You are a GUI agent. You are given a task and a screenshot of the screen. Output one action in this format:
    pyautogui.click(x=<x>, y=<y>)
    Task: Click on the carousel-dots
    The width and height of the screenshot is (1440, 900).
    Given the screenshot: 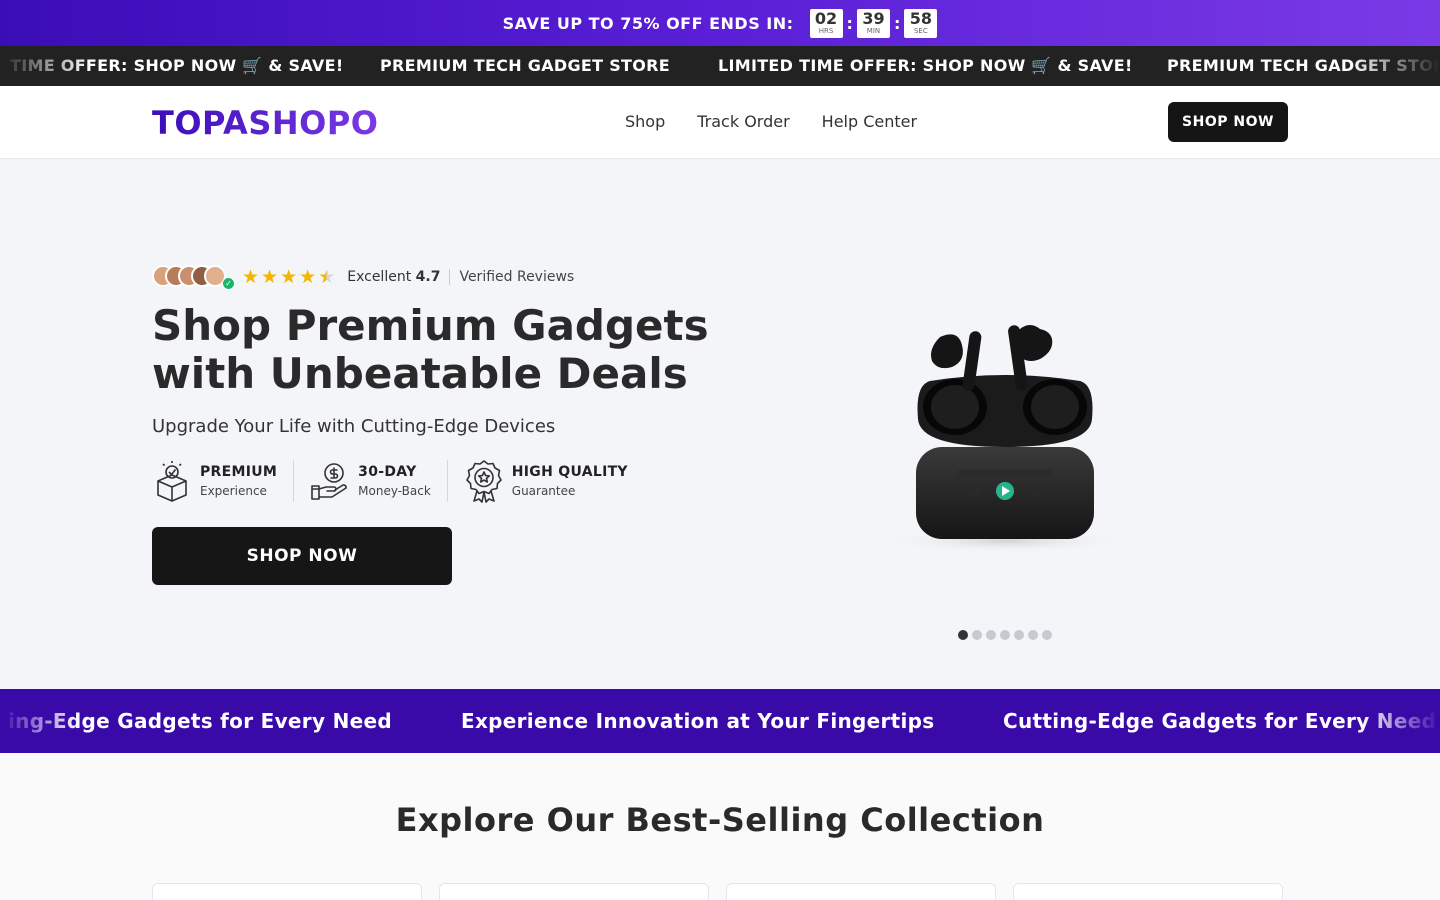 What is the action you would take?
    pyautogui.click(x=1005, y=635)
    